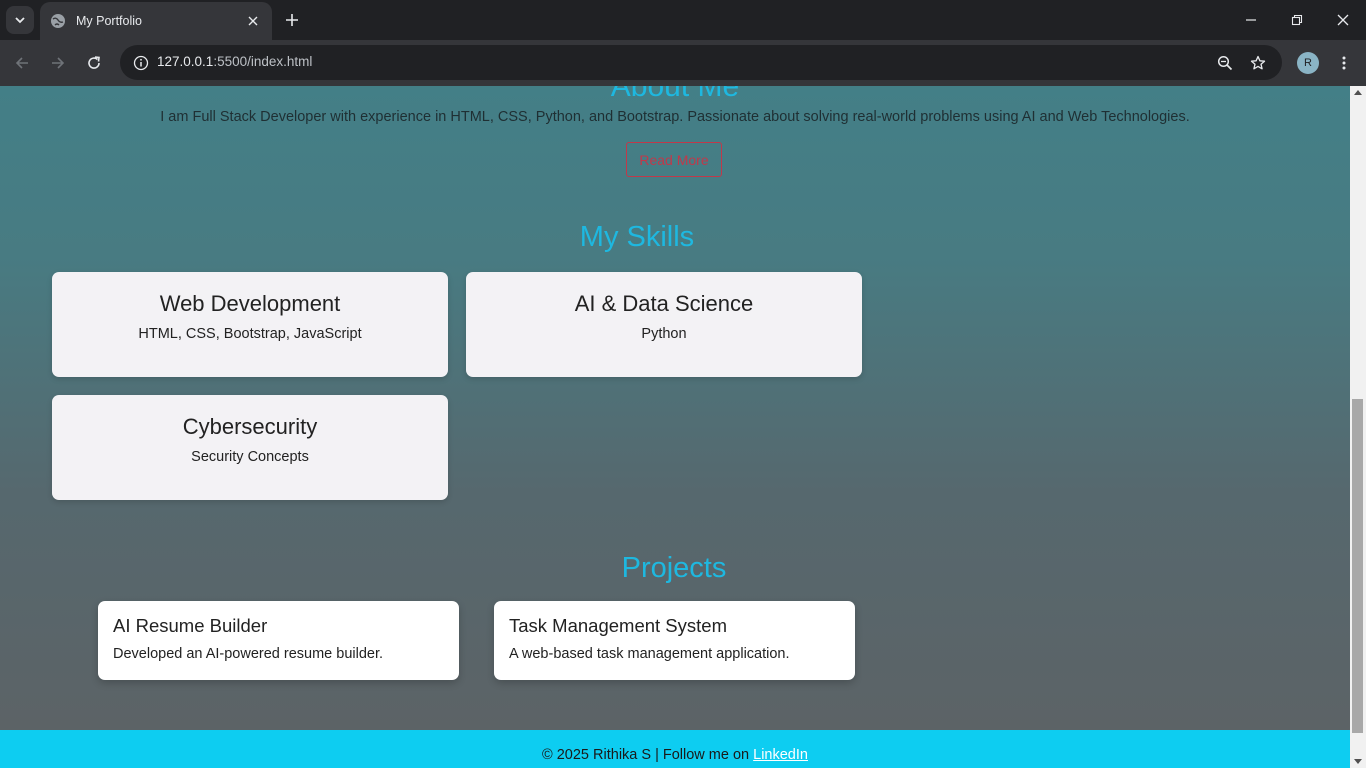  I want to click on scroll-up-arrow-icon, so click(1358, 92).